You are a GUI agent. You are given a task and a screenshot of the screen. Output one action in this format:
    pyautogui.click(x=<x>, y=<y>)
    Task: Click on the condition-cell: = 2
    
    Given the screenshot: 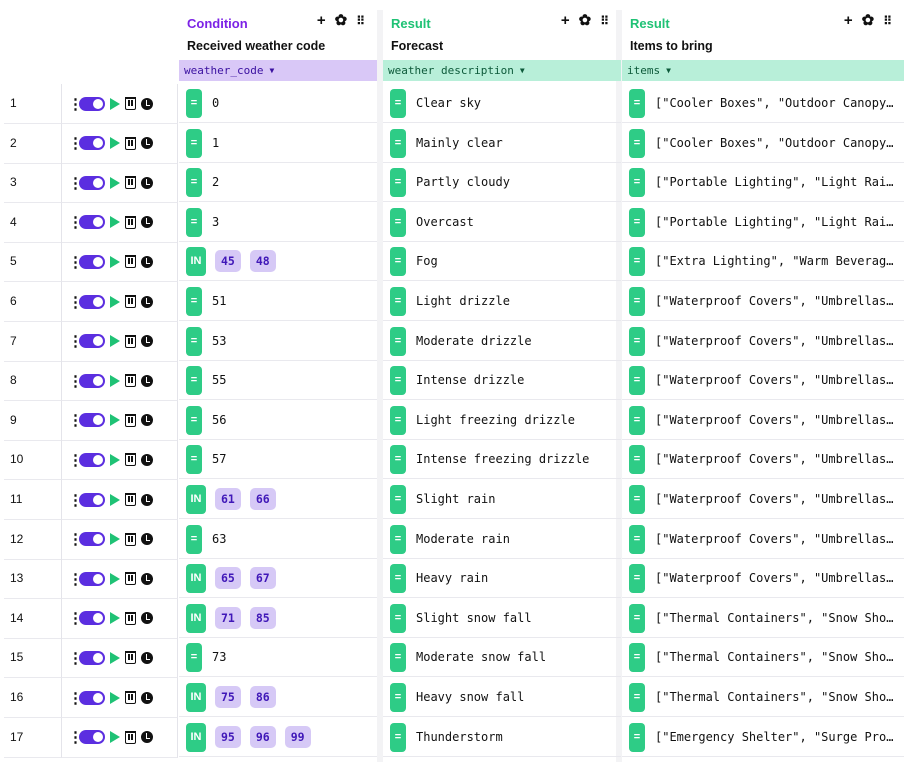 What is the action you would take?
    pyautogui.click(x=278, y=183)
    